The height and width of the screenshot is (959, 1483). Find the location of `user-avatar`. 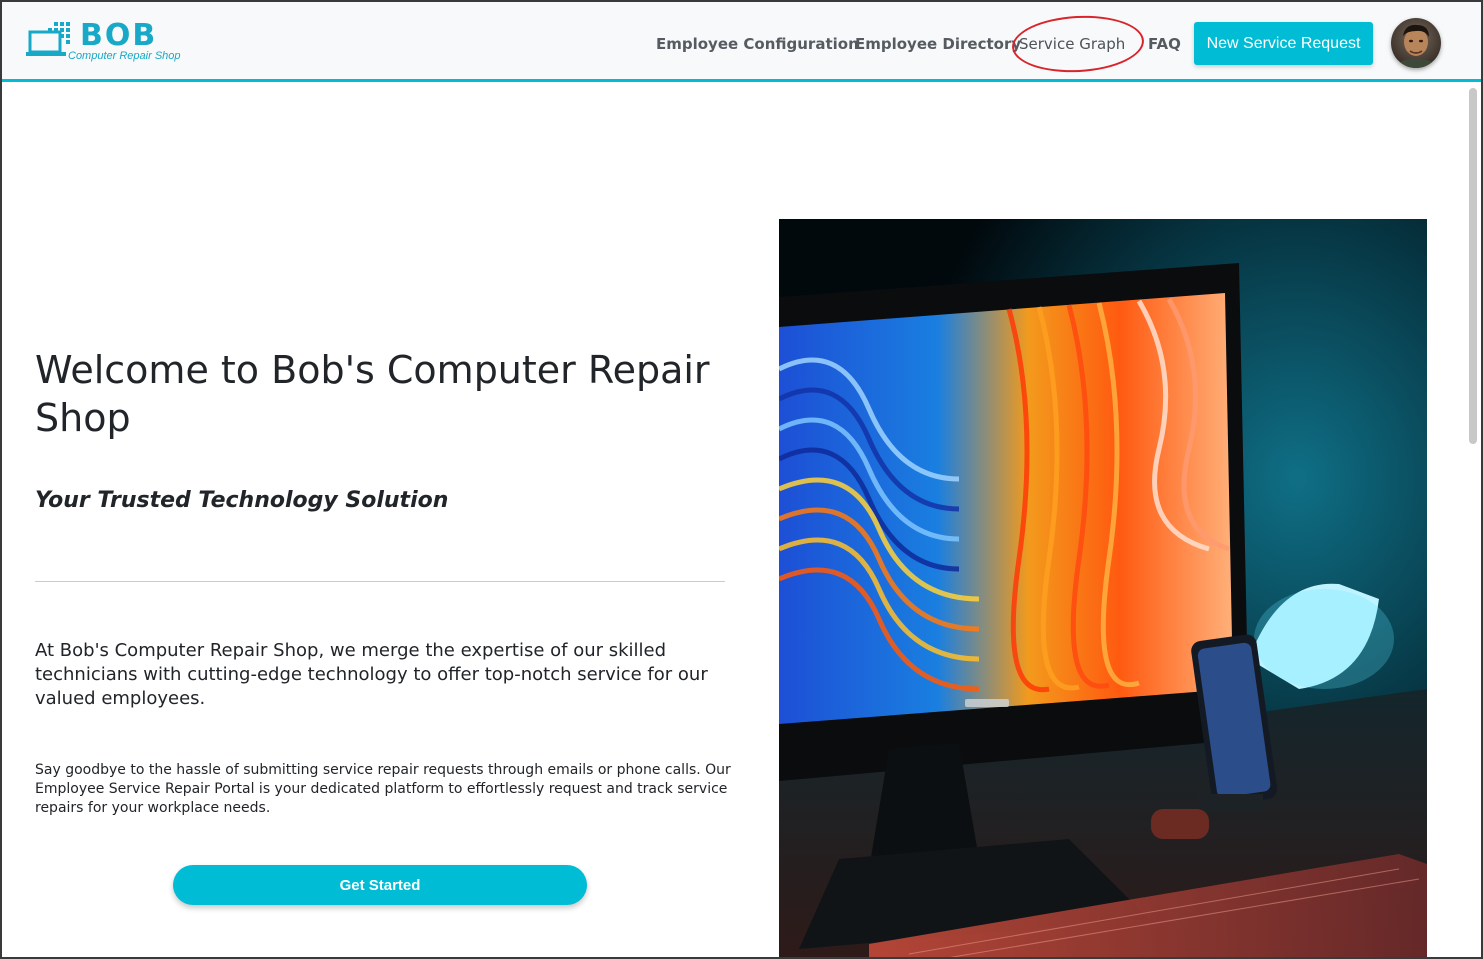

user-avatar is located at coordinates (1416, 43).